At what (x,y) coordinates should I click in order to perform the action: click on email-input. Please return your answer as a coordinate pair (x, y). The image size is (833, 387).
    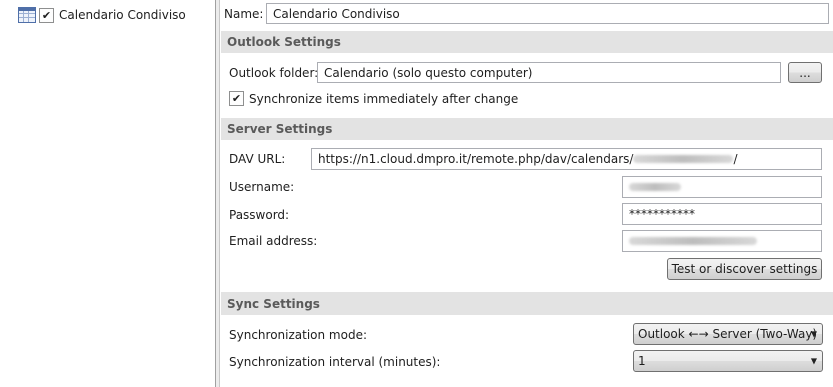
    Looking at the image, I should click on (722, 241).